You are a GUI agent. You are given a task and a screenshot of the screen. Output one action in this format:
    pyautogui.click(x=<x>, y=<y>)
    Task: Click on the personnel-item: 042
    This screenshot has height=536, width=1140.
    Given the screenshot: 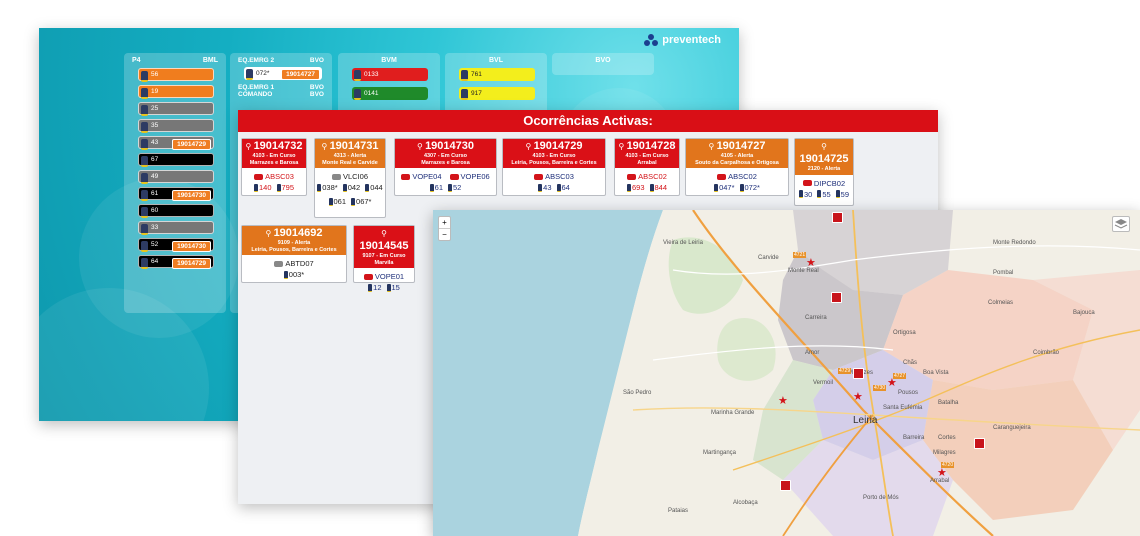 What is the action you would take?
    pyautogui.click(x=351, y=187)
    